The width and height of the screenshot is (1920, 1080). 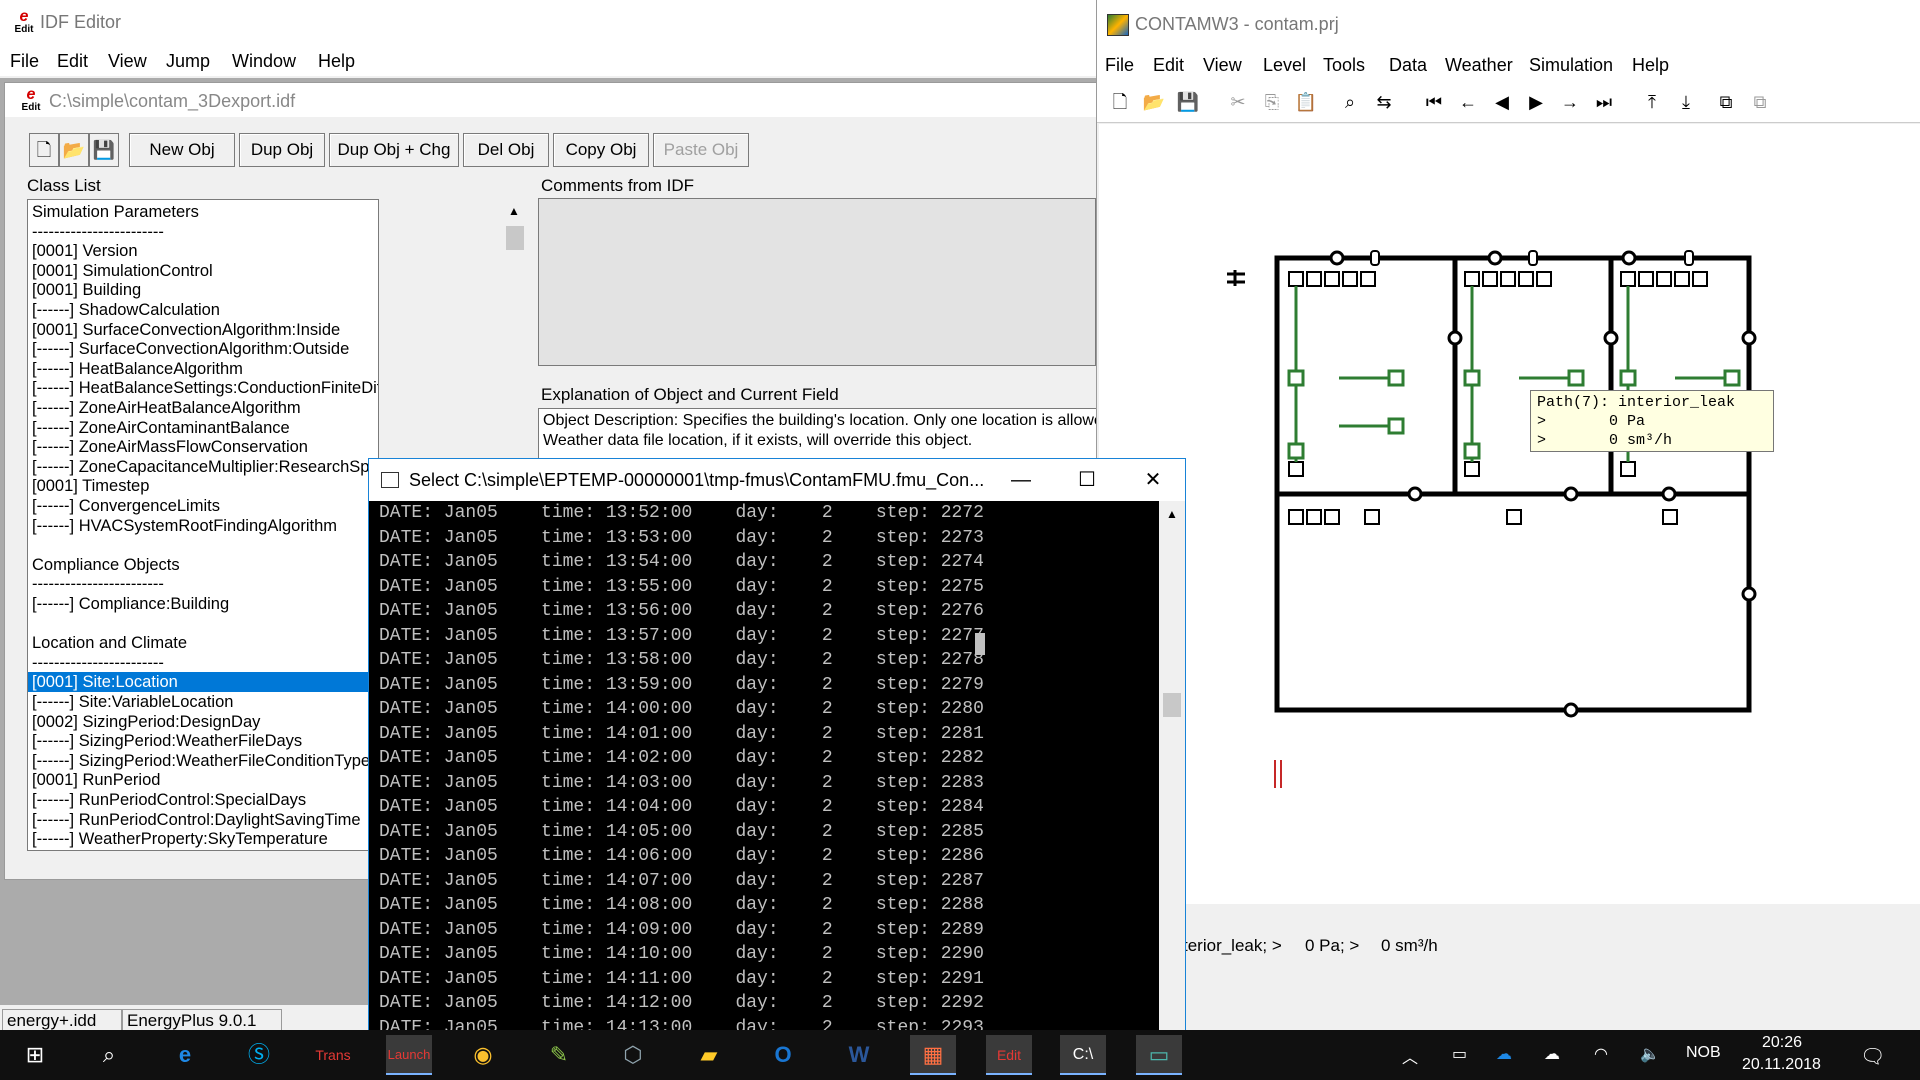 What do you see at coordinates (188, 61) in the screenshot?
I see `idf-menu-jump: Jump` at bounding box center [188, 61].